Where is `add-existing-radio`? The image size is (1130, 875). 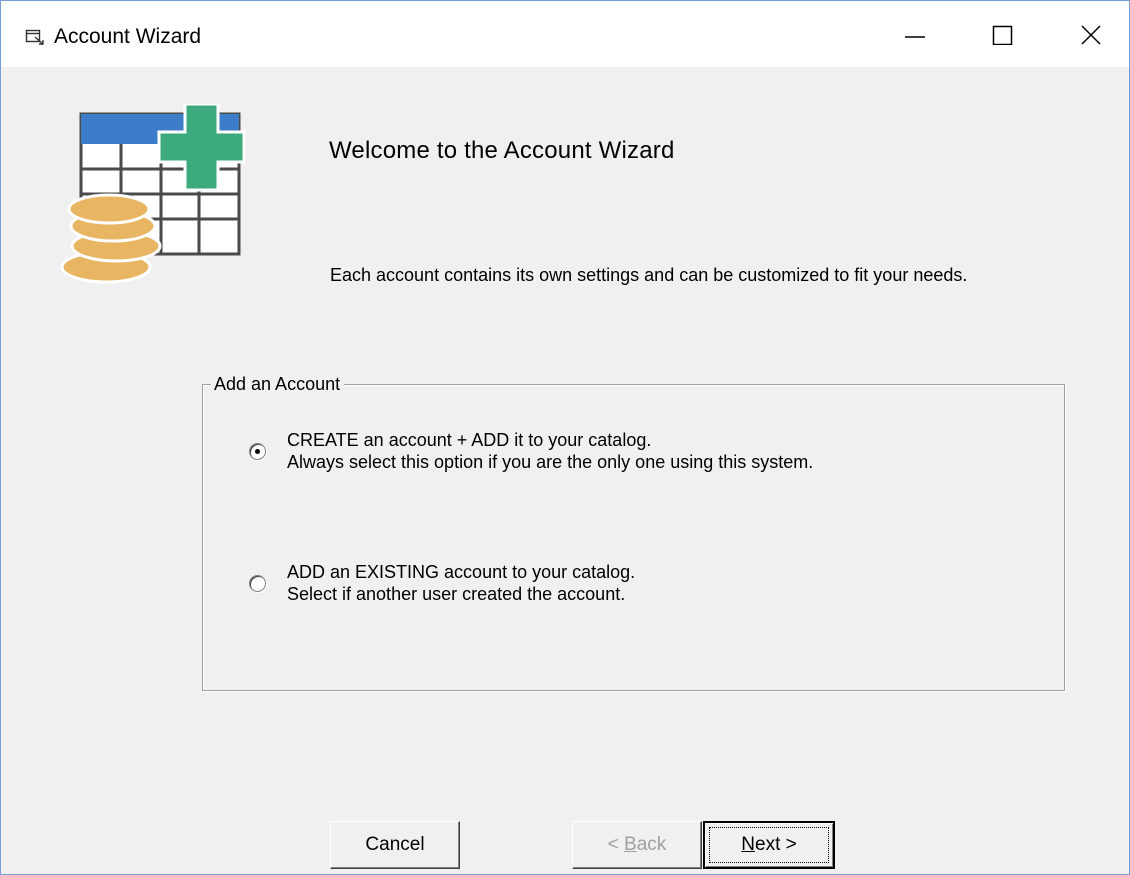 add-existing-radio is located at coordinates (257, 583).